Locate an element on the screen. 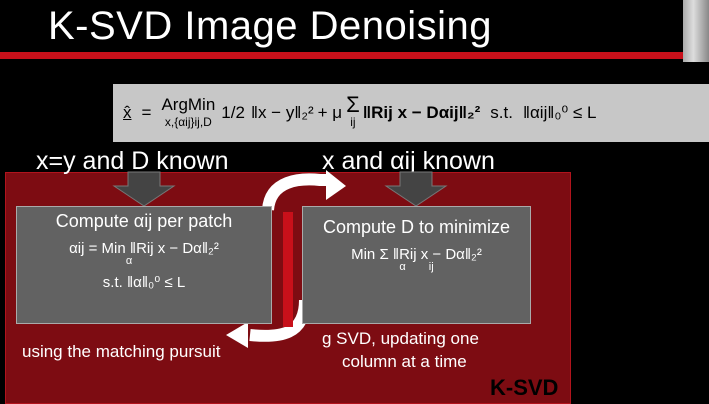 This screenshot has width=709, height=404. cycle-divider is located at coordinates (288, 269).